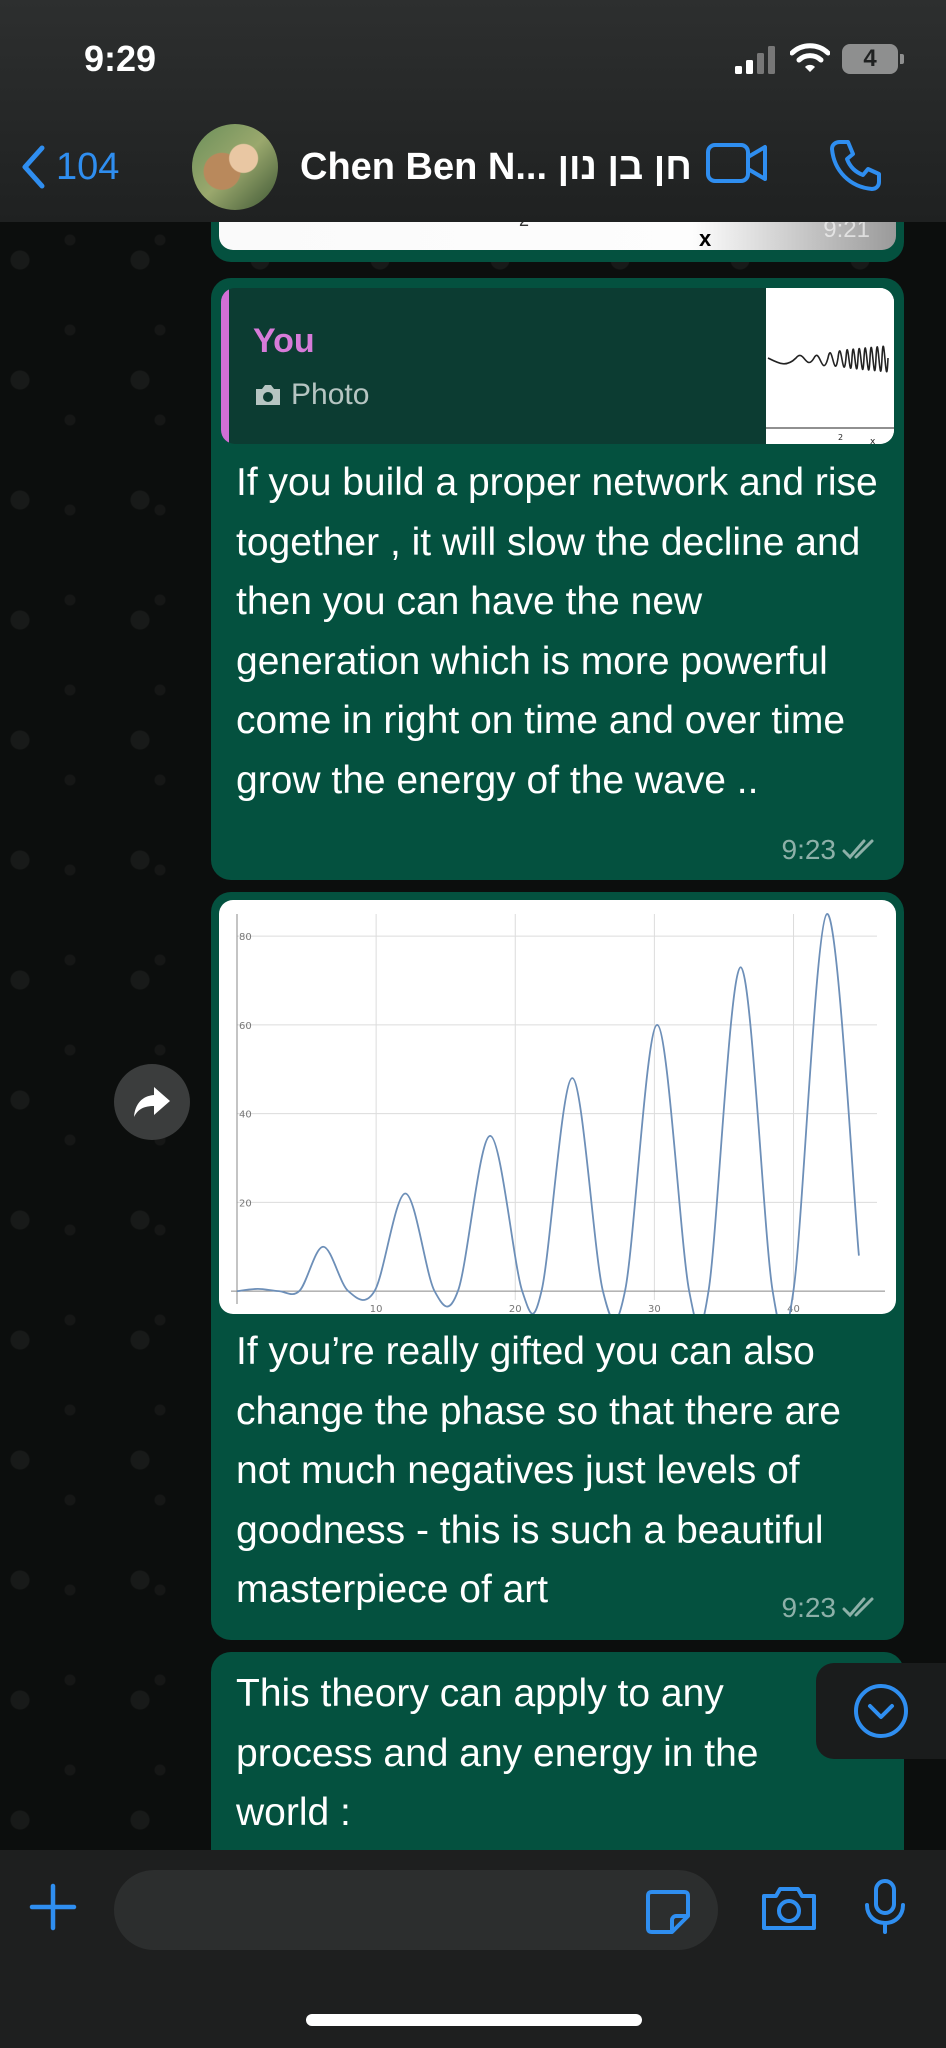  Describe the element at coordinates (245, 937) in the screenshot. I see `y-tick-label: 80` at that location.